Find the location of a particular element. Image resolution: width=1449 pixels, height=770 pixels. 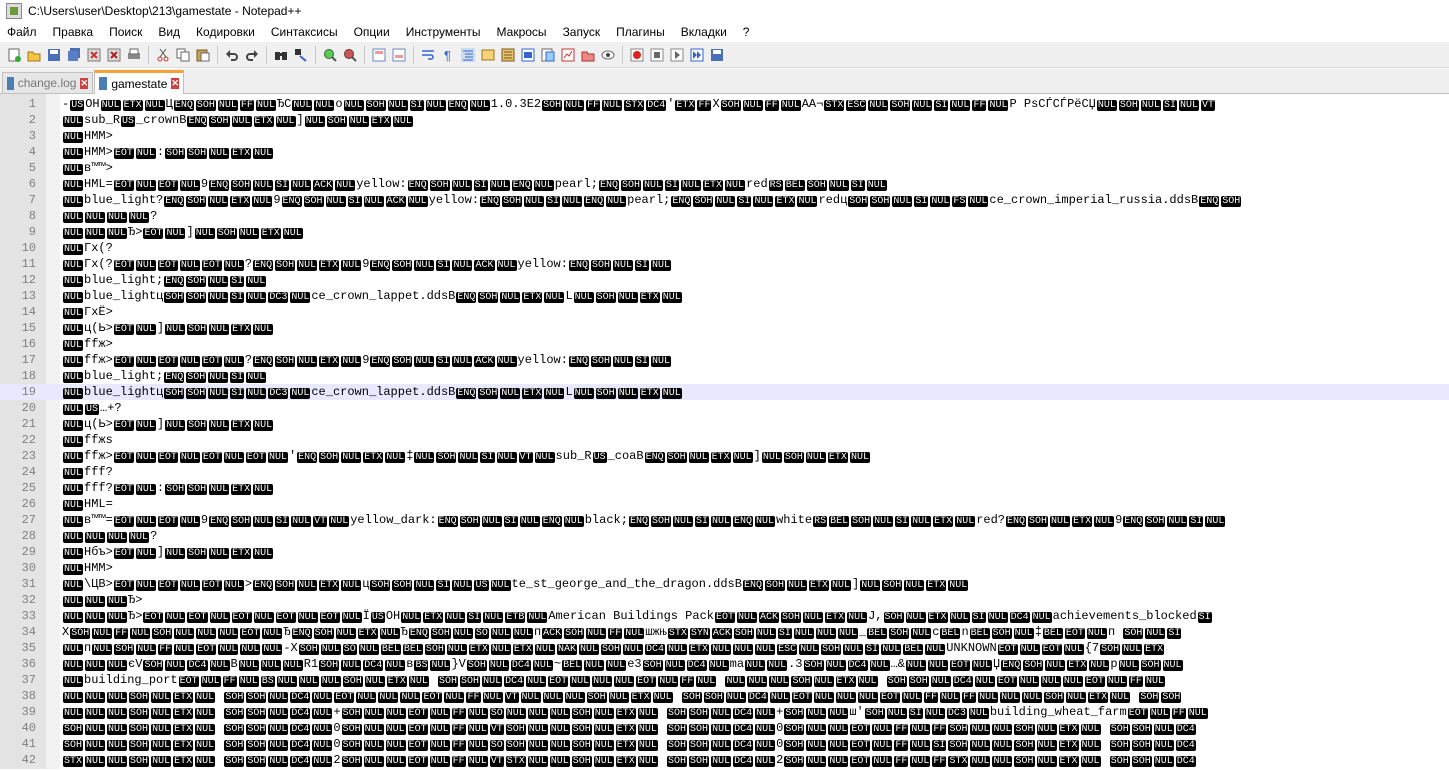

line-number: 13 is located at coordinates (28, 296).